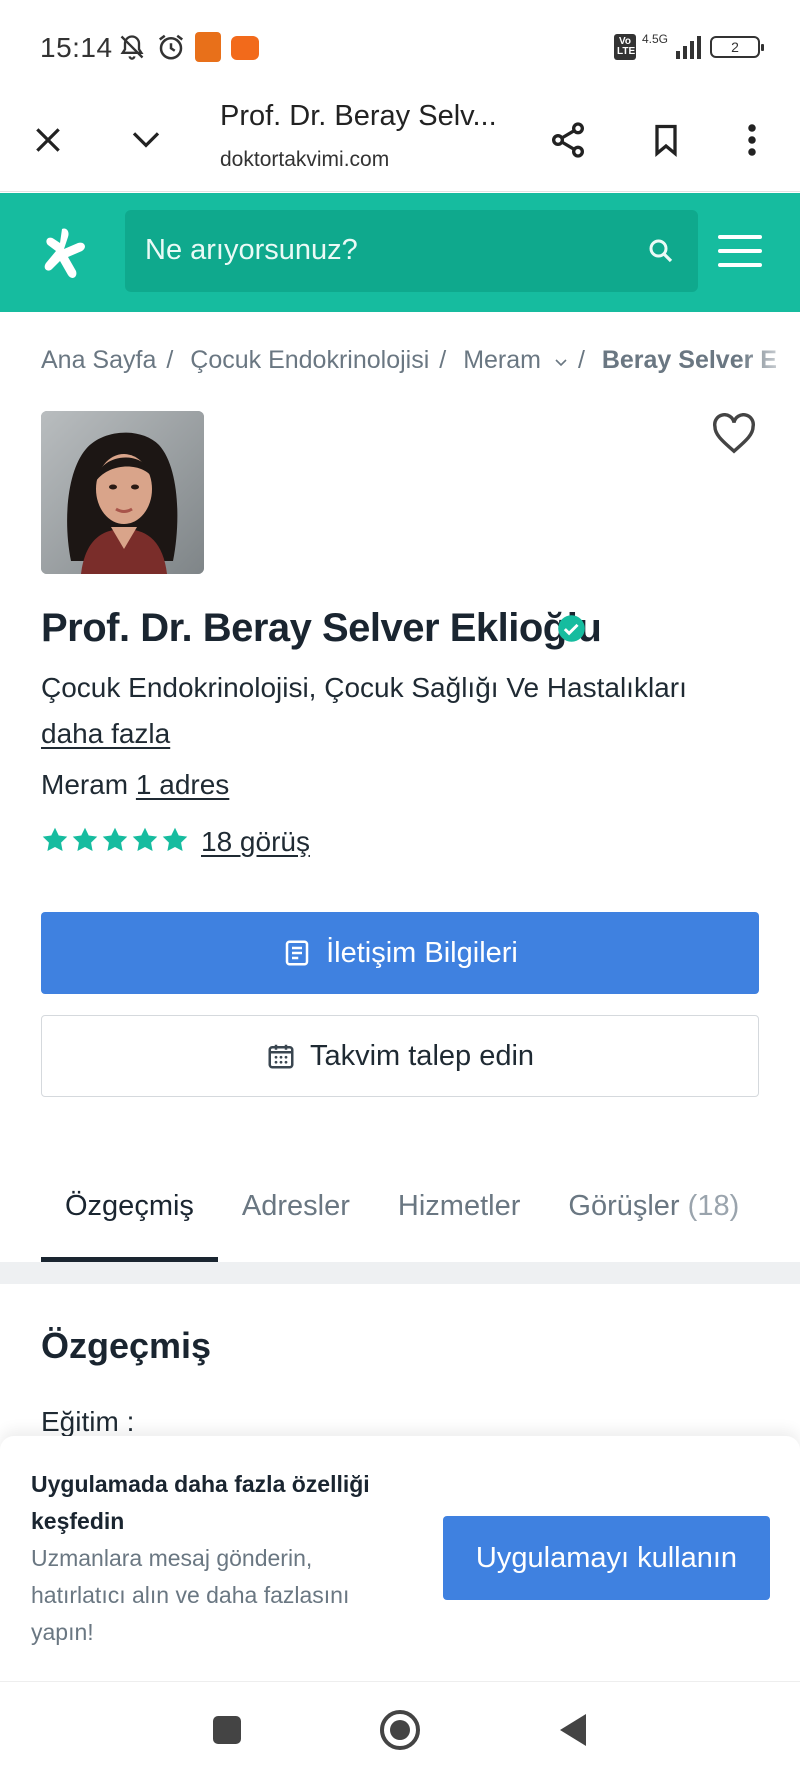  Describe the element at coordinates (70, 253) in the screenshot. I see `site-logo-icon` at that location.